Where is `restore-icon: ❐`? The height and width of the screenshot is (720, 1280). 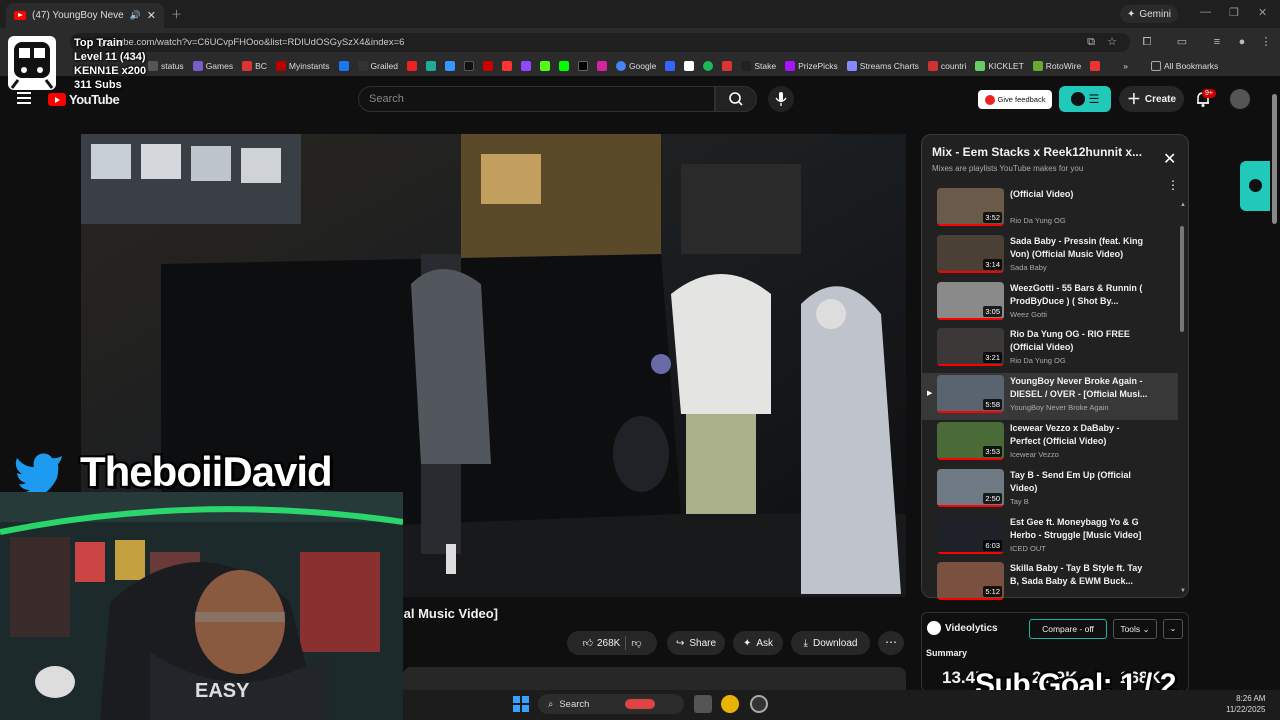 restore-icon: ❐ is located at coordinates (1234, 12).